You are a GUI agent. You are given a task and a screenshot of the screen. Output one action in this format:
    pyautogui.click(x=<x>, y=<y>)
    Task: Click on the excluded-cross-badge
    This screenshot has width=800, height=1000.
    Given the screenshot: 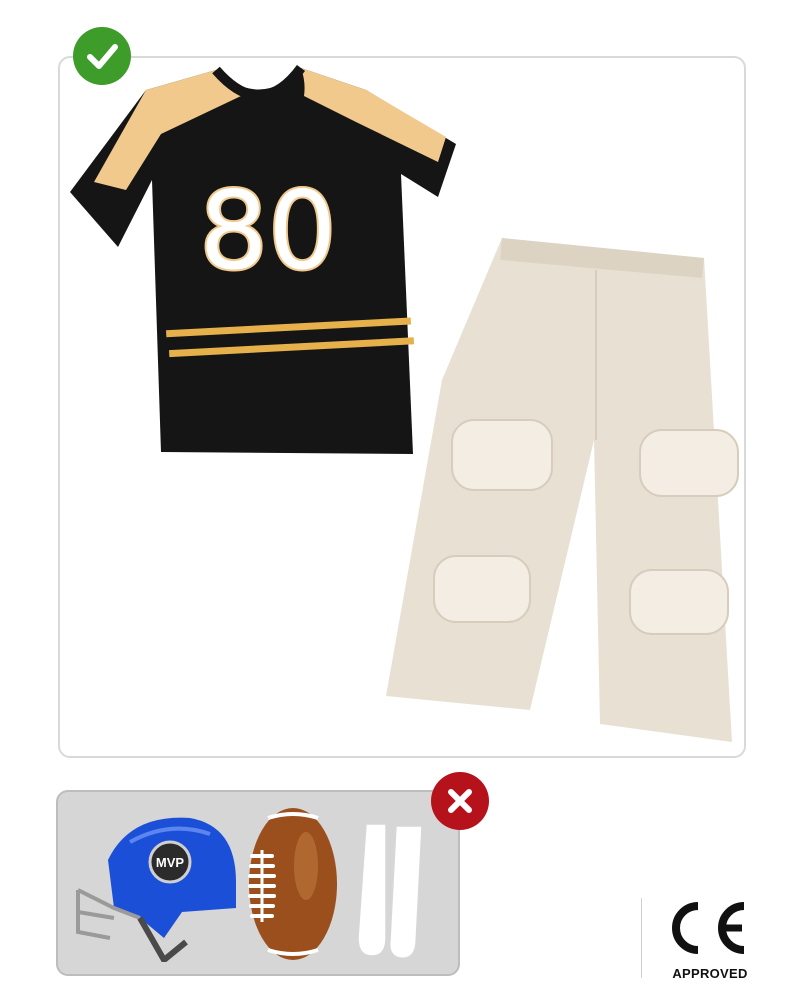 What is the action you would take?
    pyautogui.click(x=460, y=801)
    